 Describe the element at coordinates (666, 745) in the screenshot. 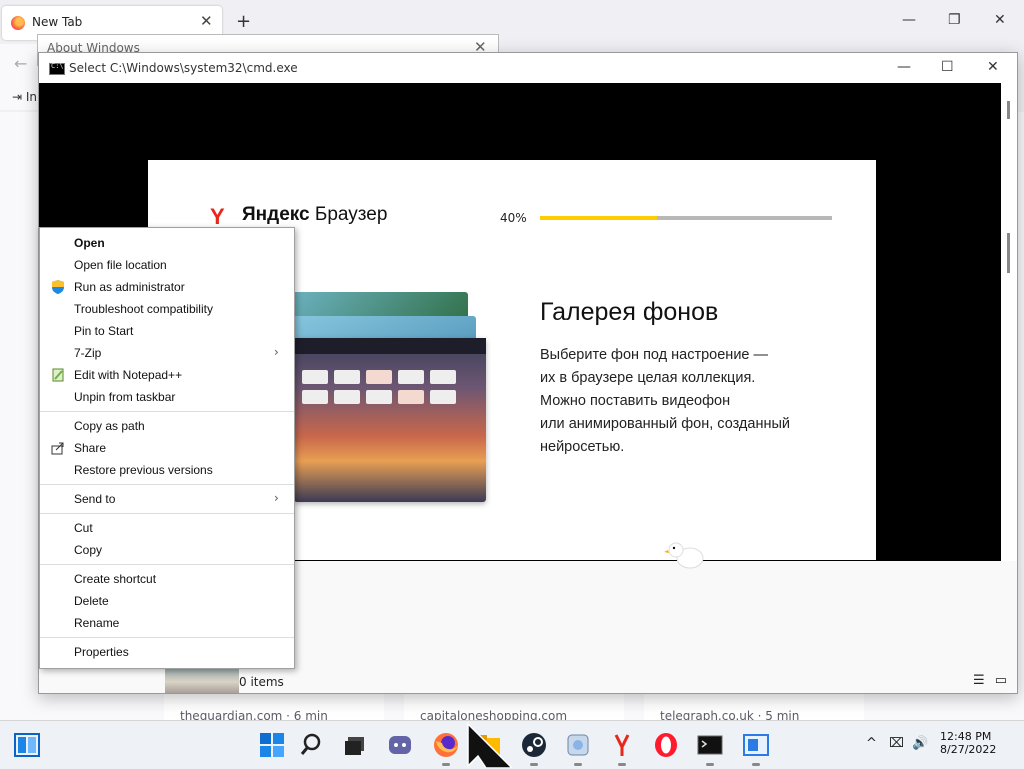

I see `opera-icon` at that location.